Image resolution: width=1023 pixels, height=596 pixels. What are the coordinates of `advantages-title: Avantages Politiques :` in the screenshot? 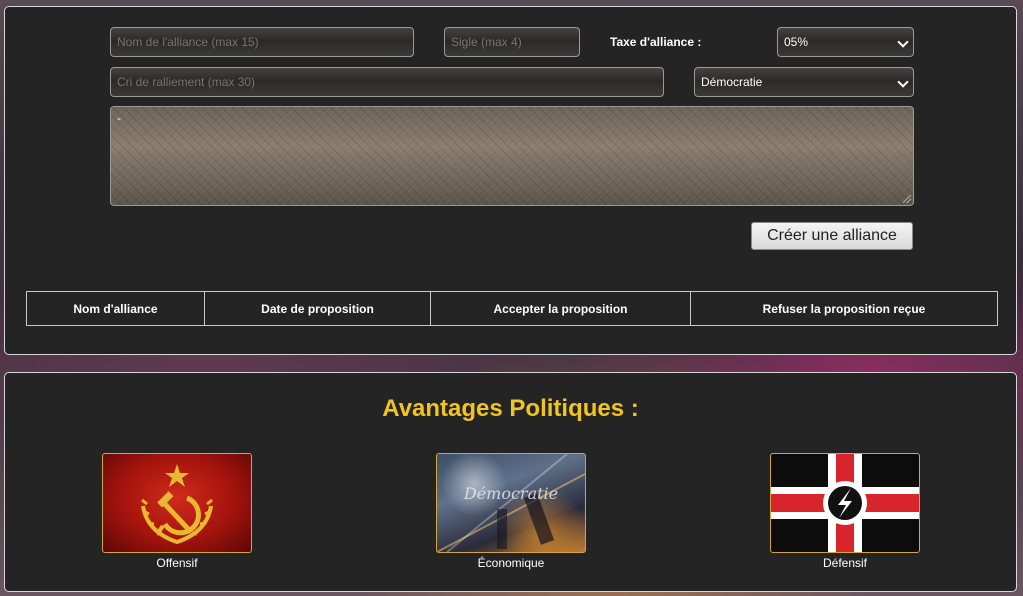 It's located at (510, 408).